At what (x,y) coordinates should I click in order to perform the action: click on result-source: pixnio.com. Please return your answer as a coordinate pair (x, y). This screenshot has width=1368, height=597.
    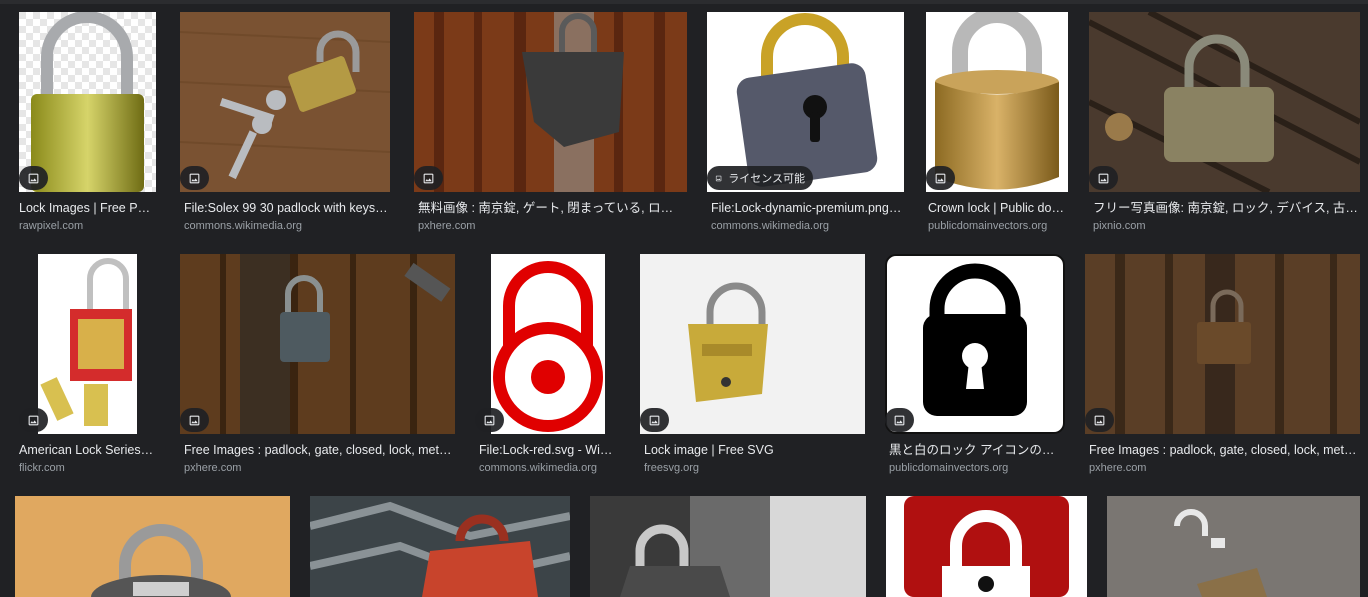
    Looking at the image, I should click on (1226, 226).